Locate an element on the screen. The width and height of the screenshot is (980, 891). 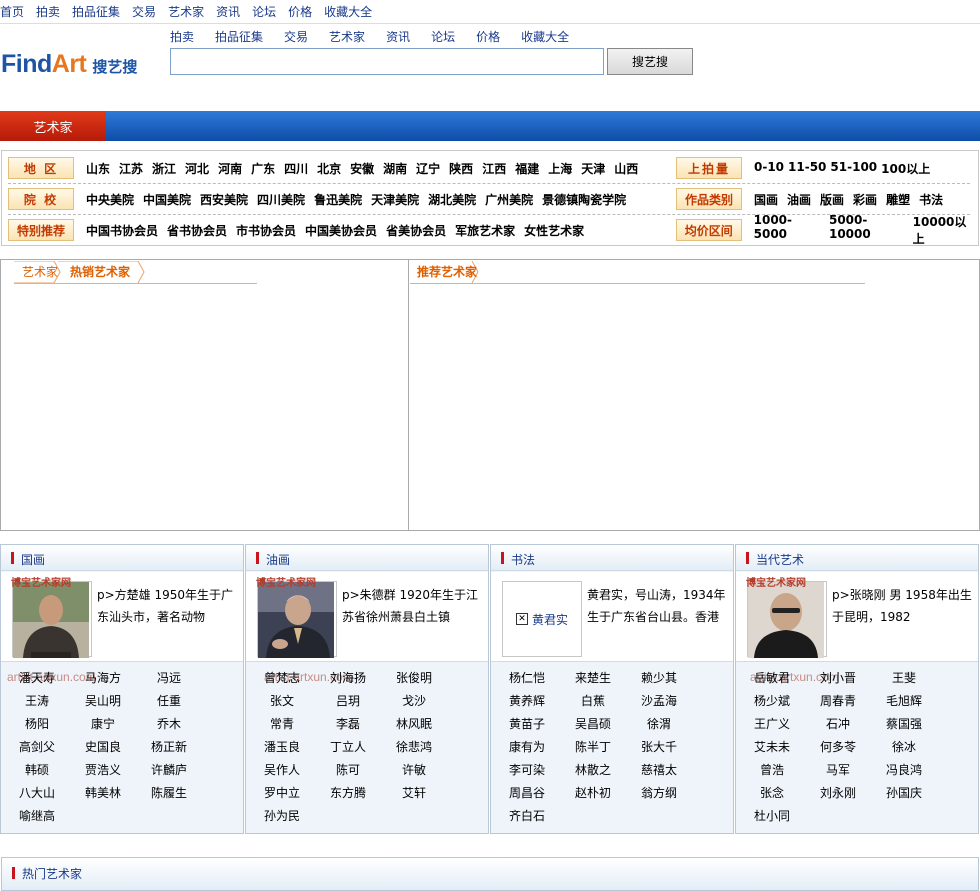
artist-name-link: 史国良 is located at coordinates (103, 747).